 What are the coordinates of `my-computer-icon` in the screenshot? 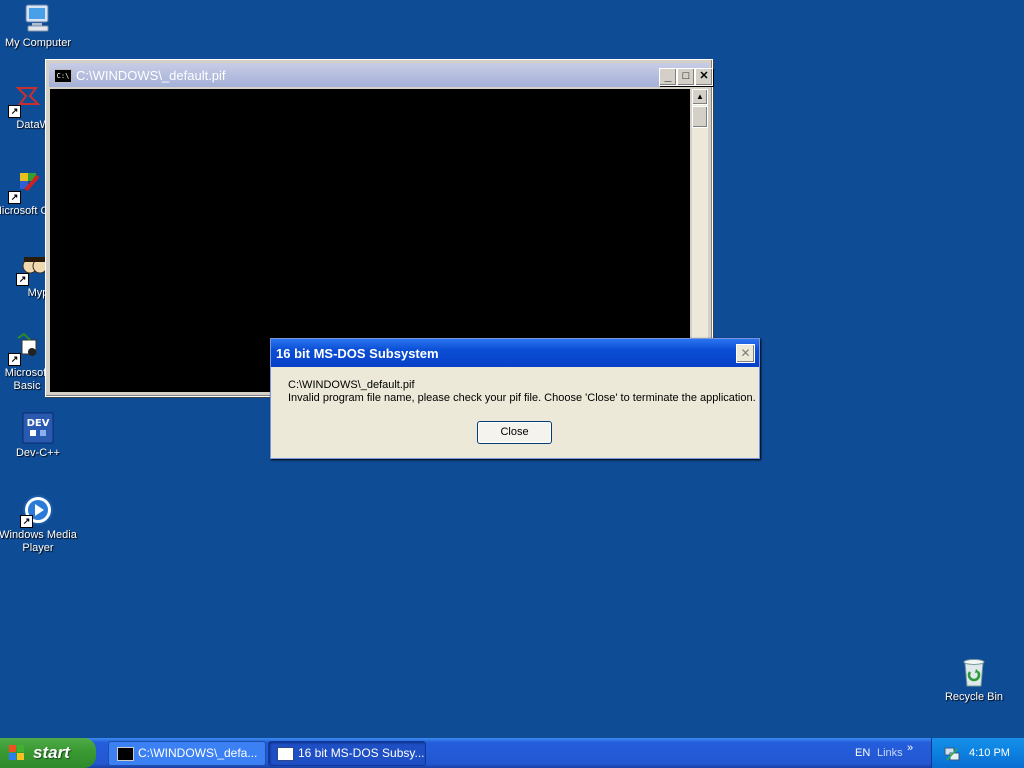 It's located at (38, 18).